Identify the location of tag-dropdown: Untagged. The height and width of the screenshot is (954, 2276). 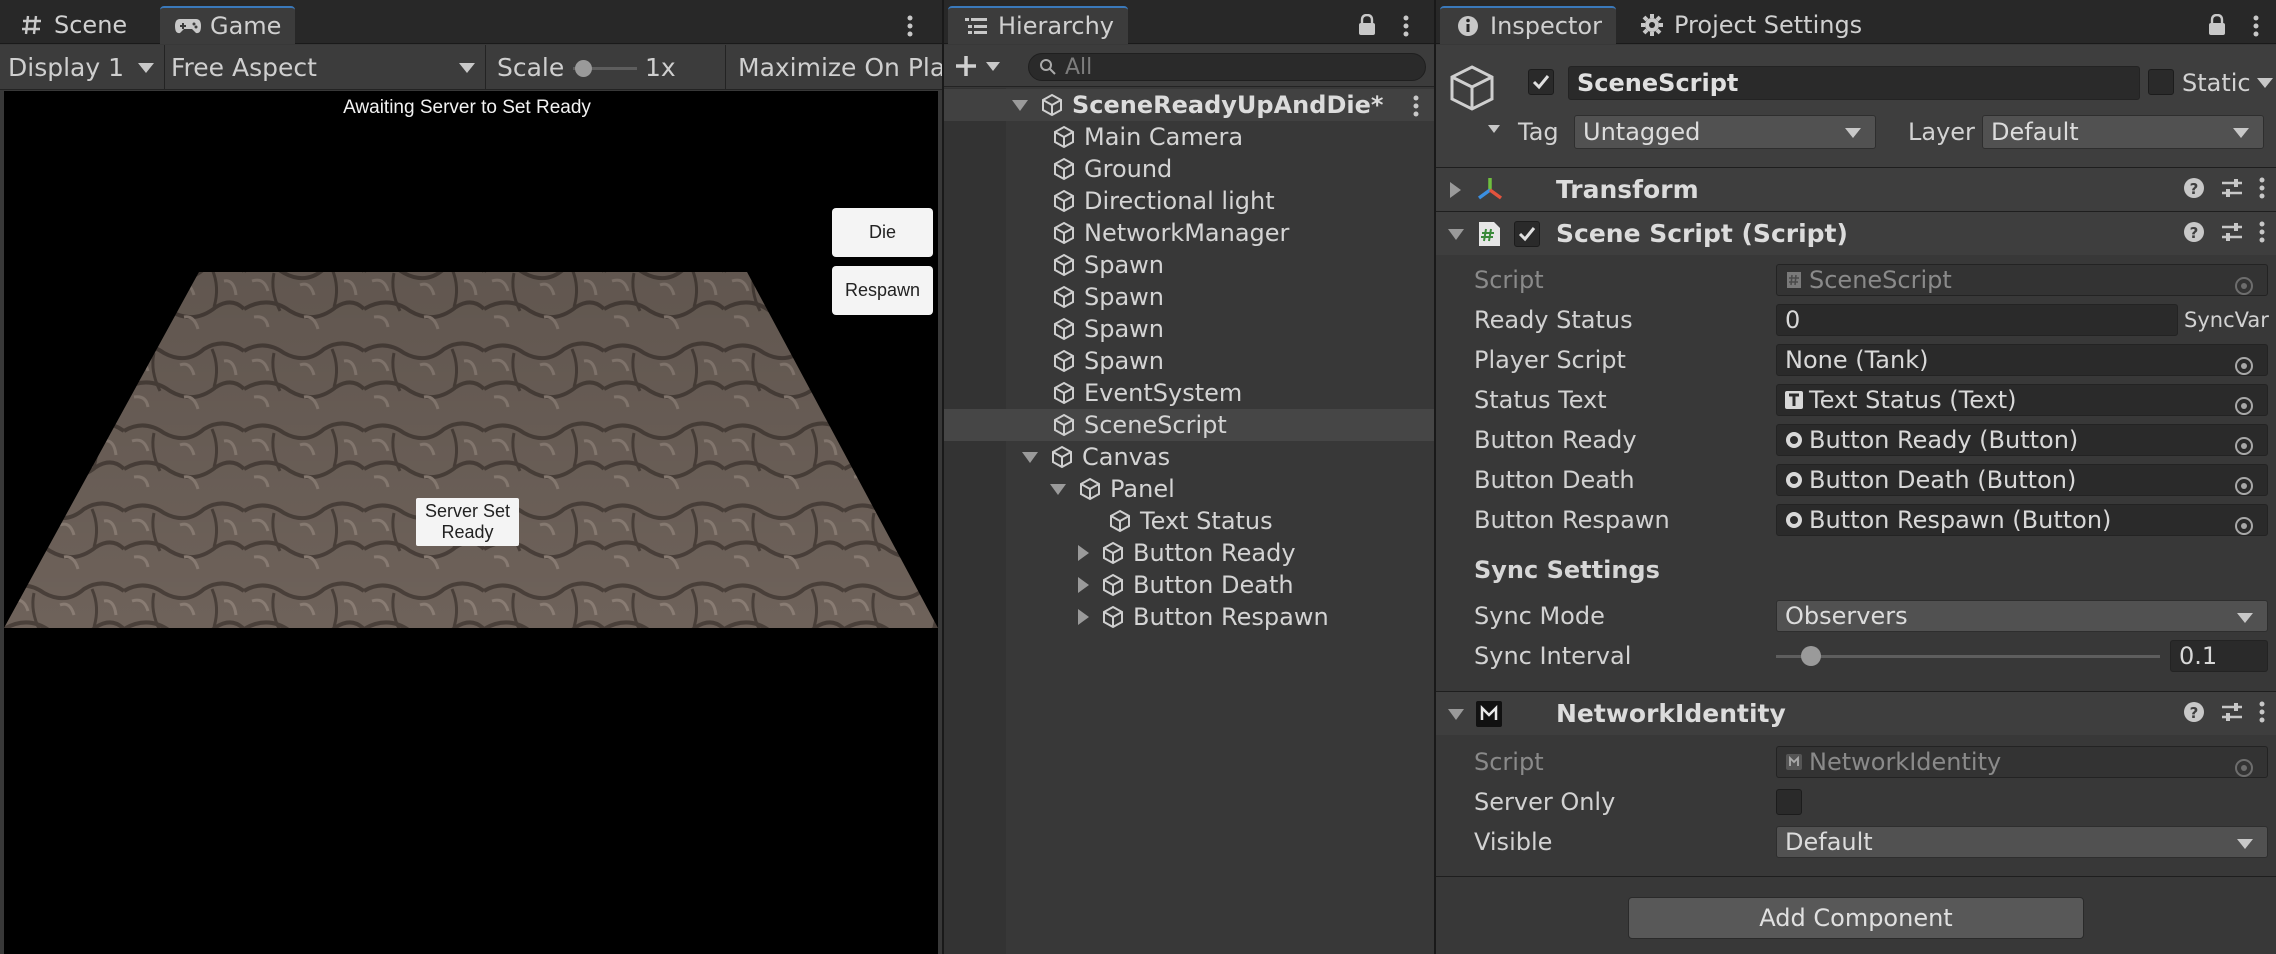
(1725, 132).